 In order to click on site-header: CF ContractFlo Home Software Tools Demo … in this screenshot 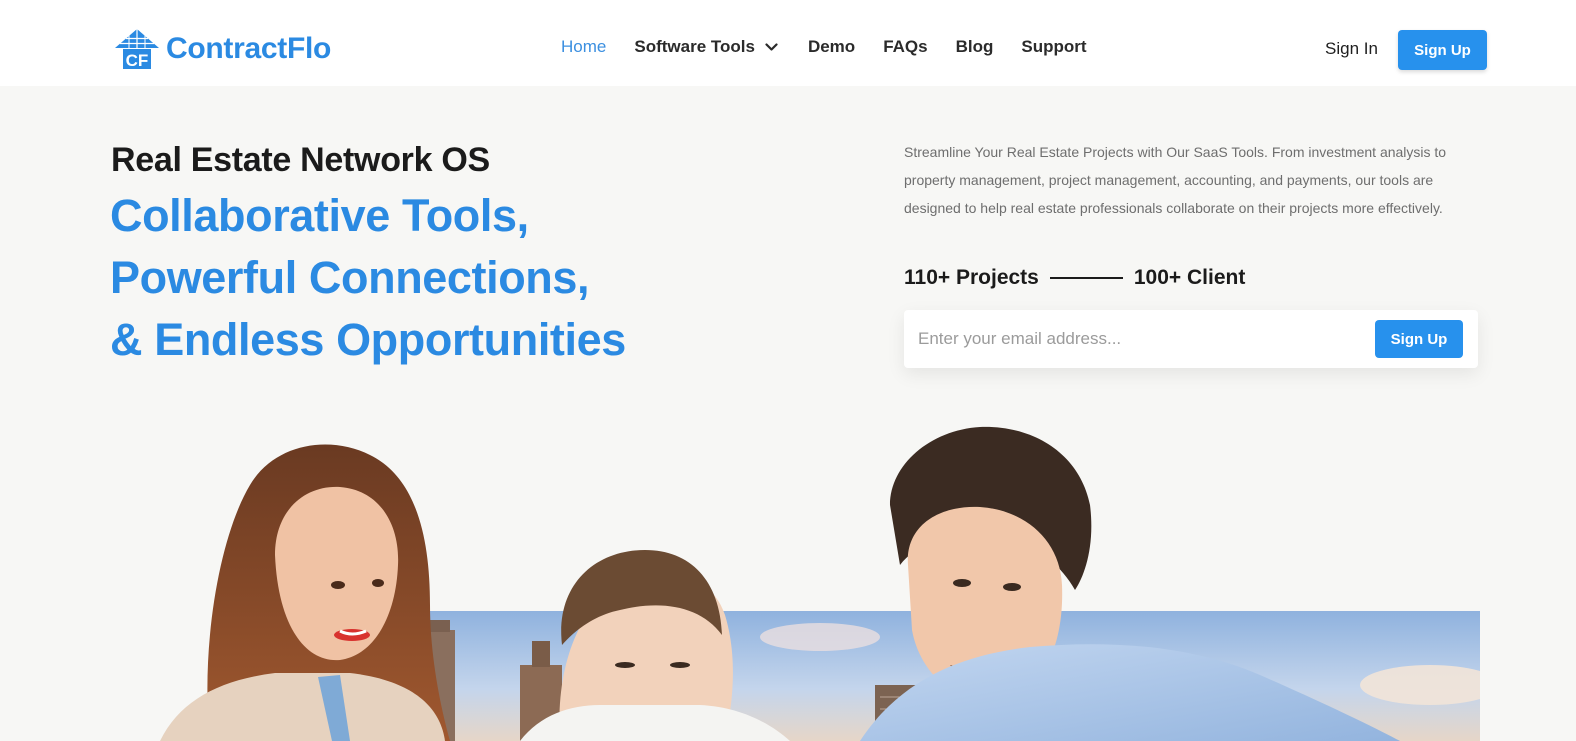, I will do `click(788, 43)`.